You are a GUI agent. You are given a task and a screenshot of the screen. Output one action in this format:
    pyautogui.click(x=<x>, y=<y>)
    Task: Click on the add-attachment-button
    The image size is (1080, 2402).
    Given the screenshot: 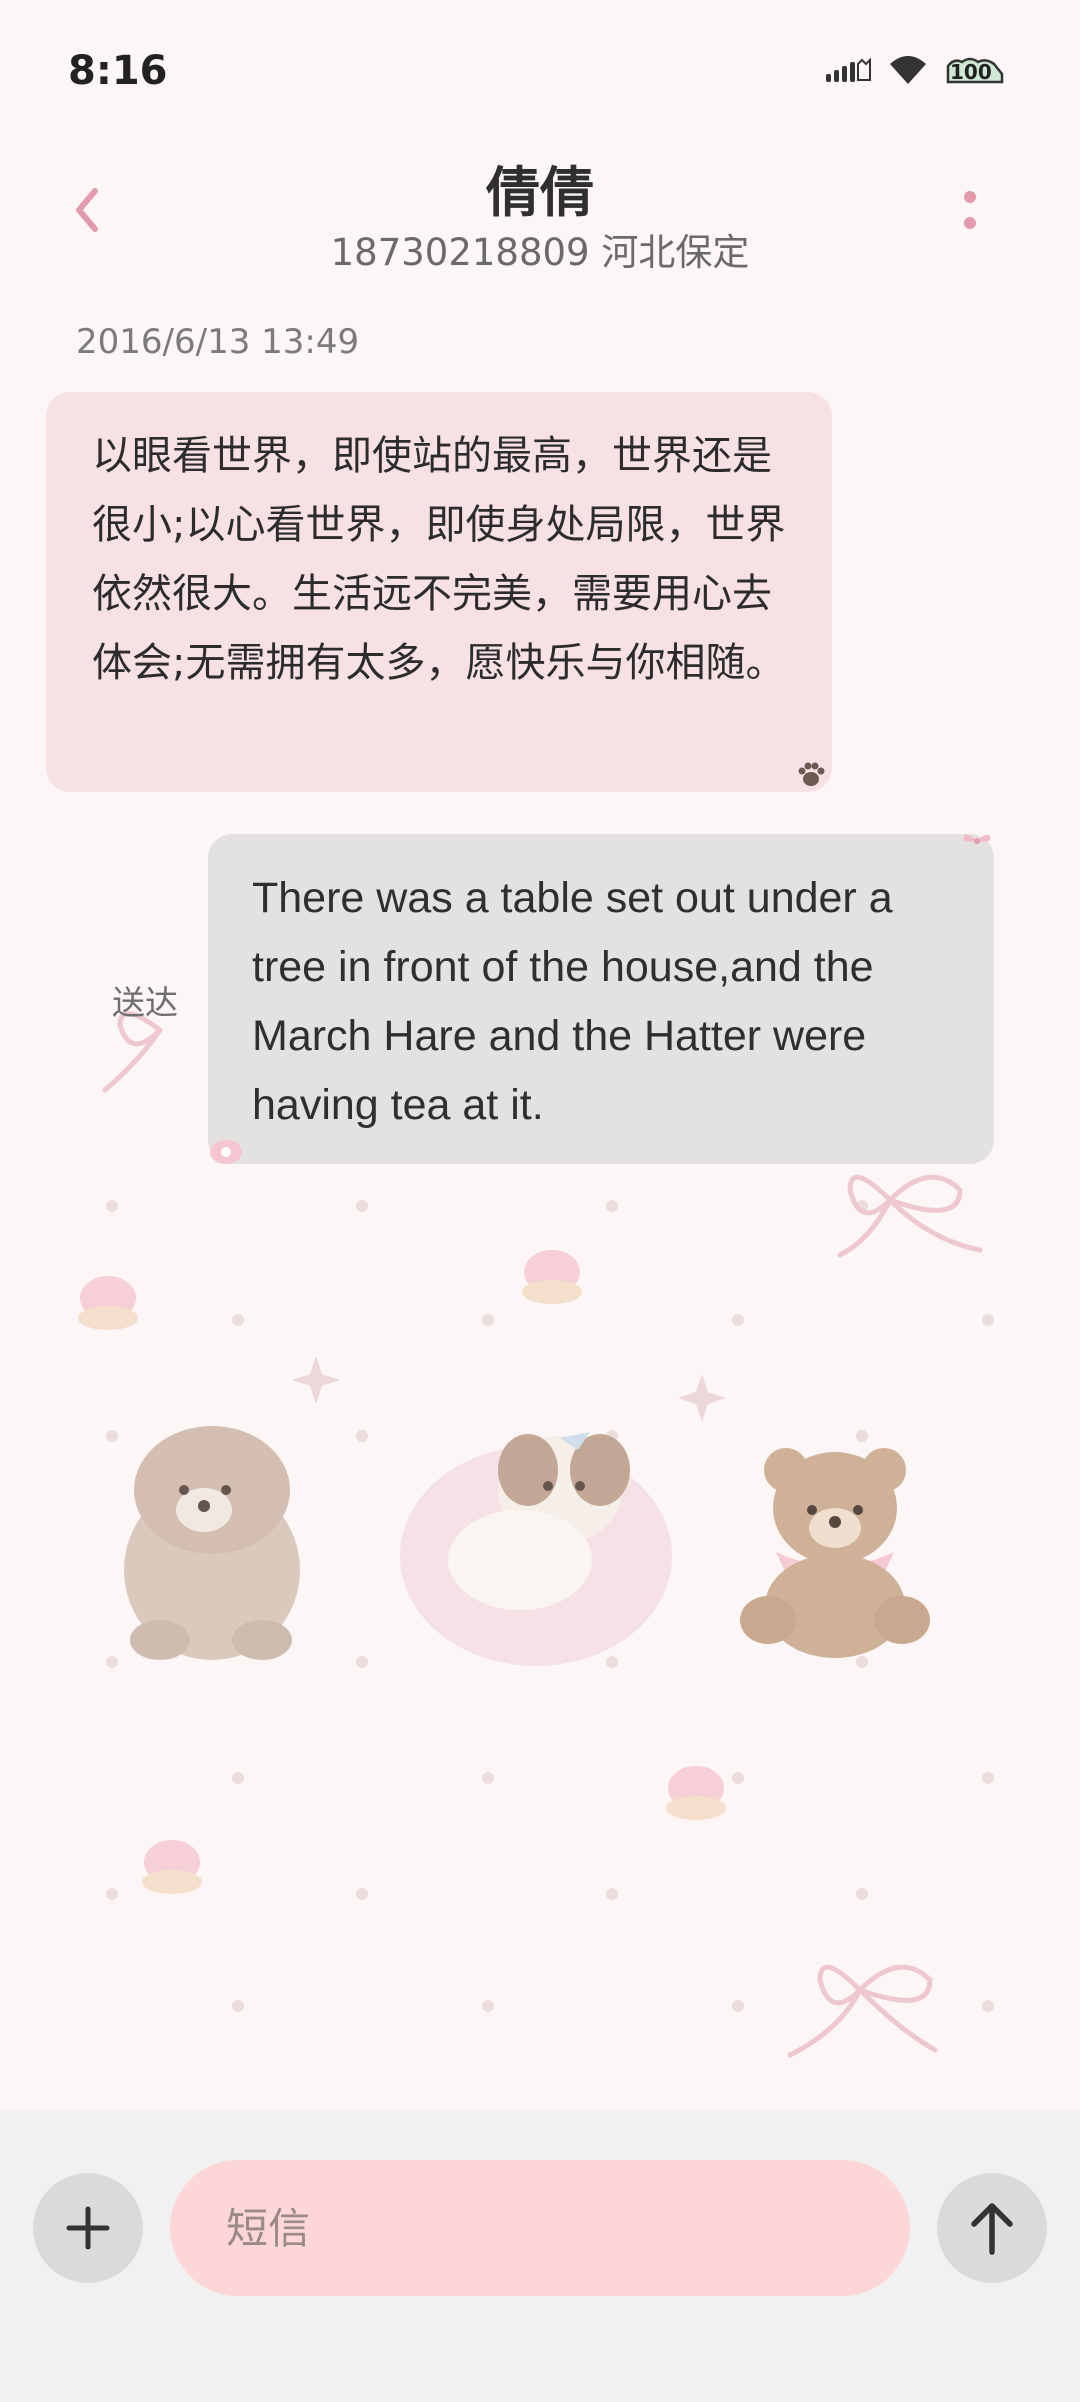 What is the action you would take?
    pyautogui.click(x=88, y=2228)
    